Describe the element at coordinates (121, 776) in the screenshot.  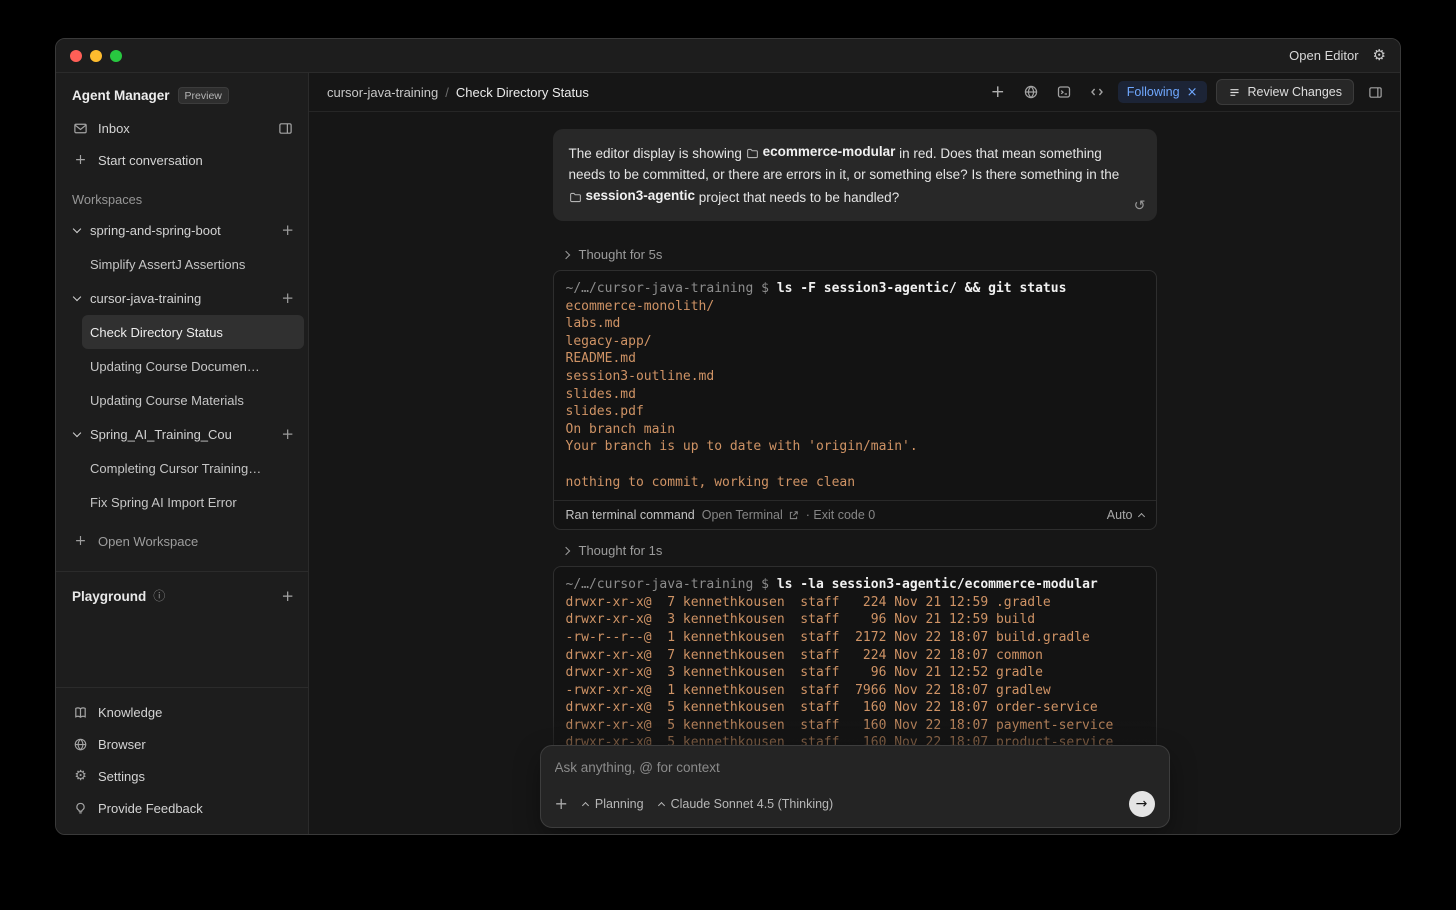
I see `sidebar-item-label: Settings` at that location.